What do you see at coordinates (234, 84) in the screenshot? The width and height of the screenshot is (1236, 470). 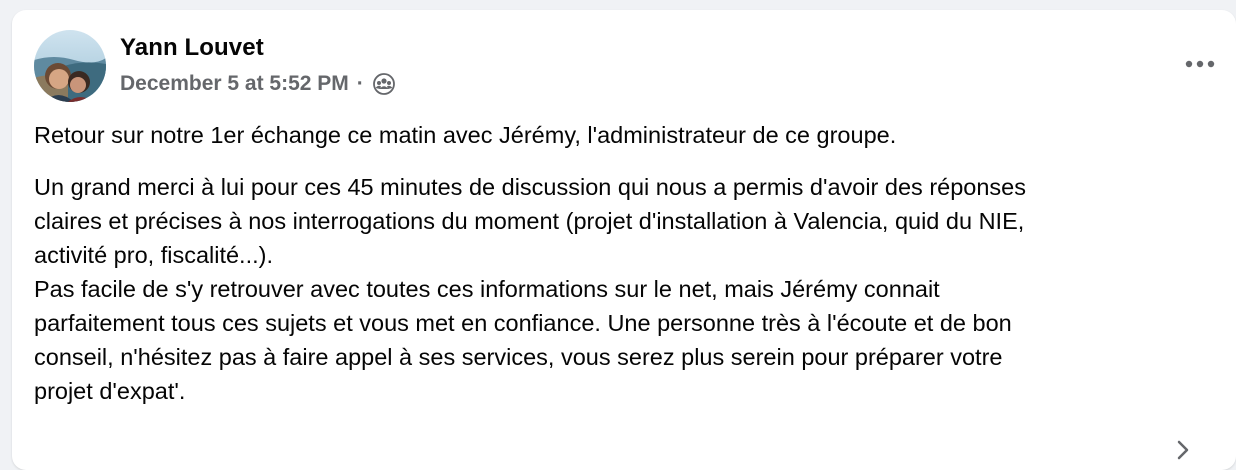 I see `post-timestamp: December 5 at 5:52 PM` at bounding box center [234, 84].